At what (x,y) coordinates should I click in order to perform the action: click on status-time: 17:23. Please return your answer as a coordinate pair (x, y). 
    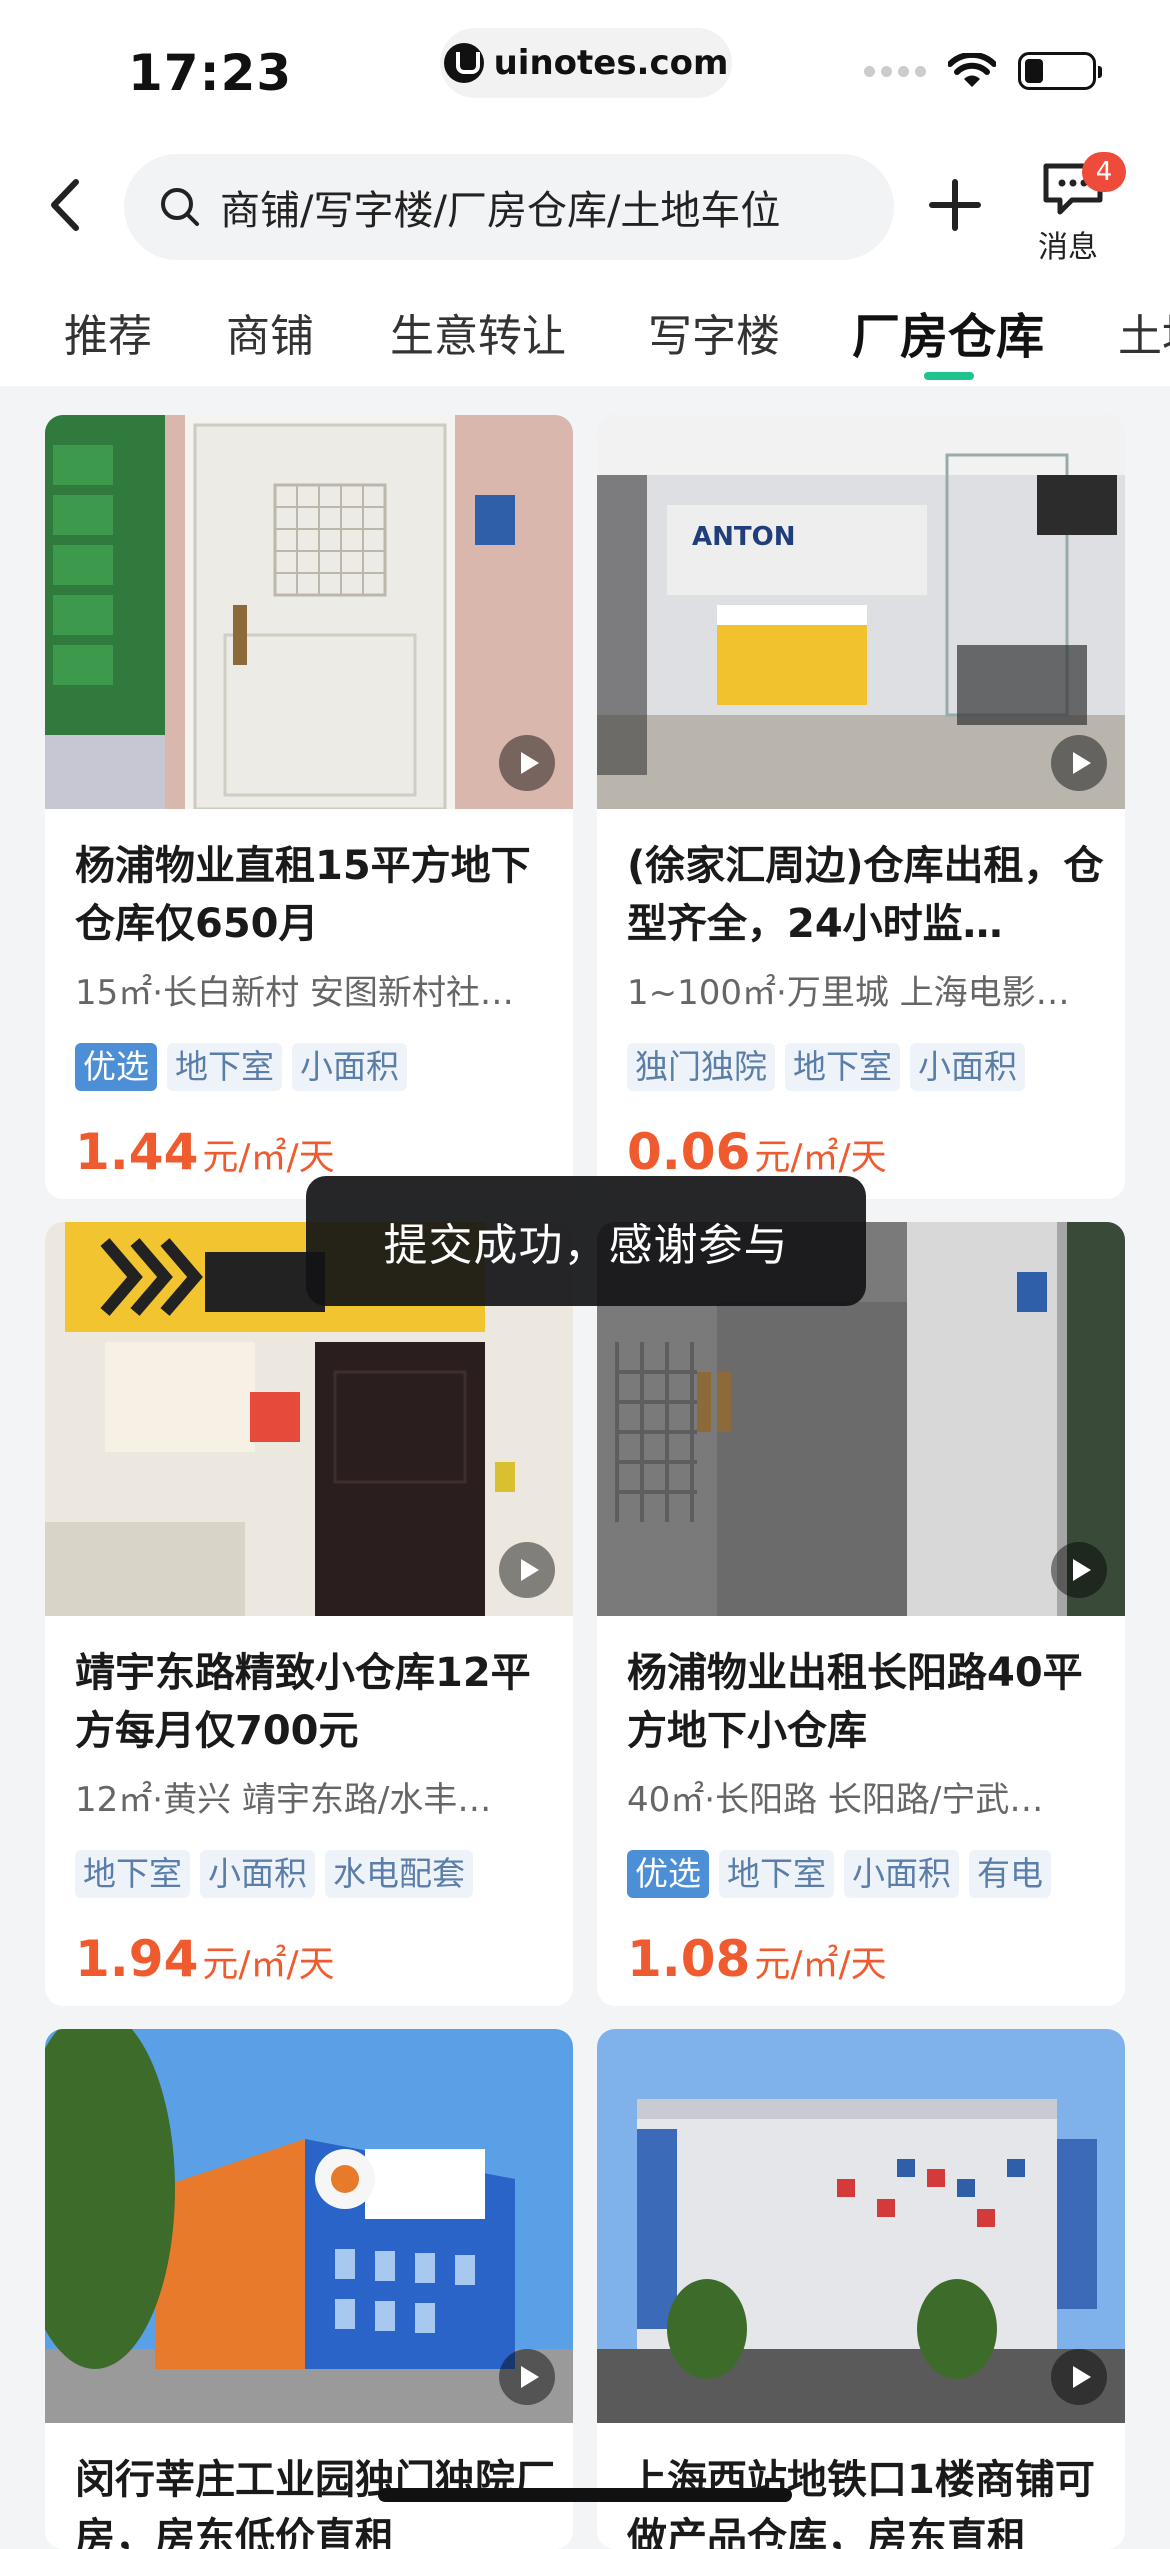
    Looking at the image, I should click on (210, 73).